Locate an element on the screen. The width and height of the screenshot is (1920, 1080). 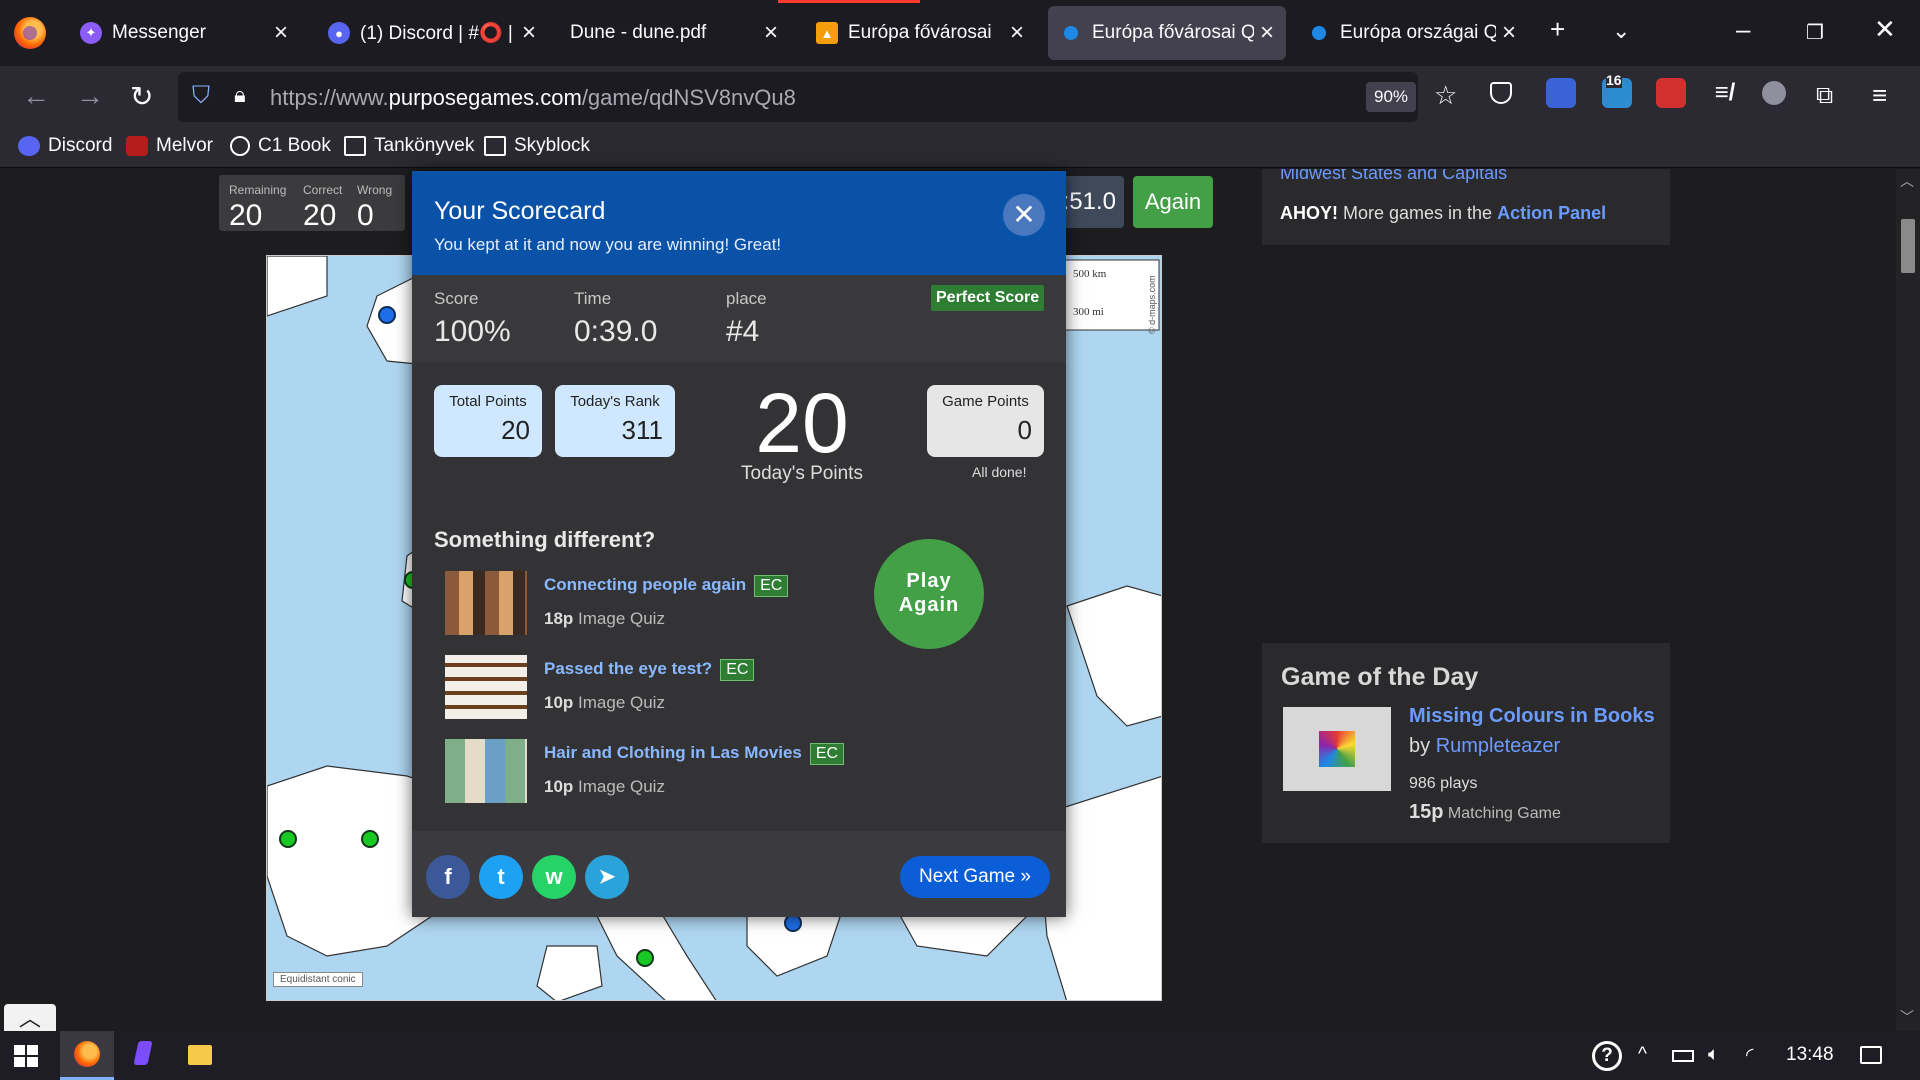
new-tab-icon: + is located at coordinates (1557, 29).